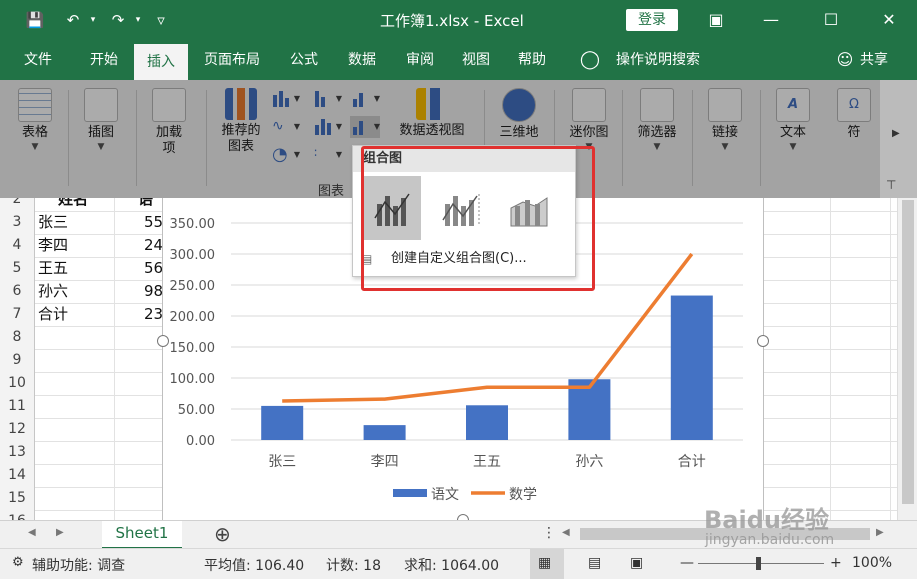 This screenshot has height=579, width=917. What do you see at coordinates (410, 493) in the screenshot?
I see `legend-swatch-bar` at bounding box center [410, 493].